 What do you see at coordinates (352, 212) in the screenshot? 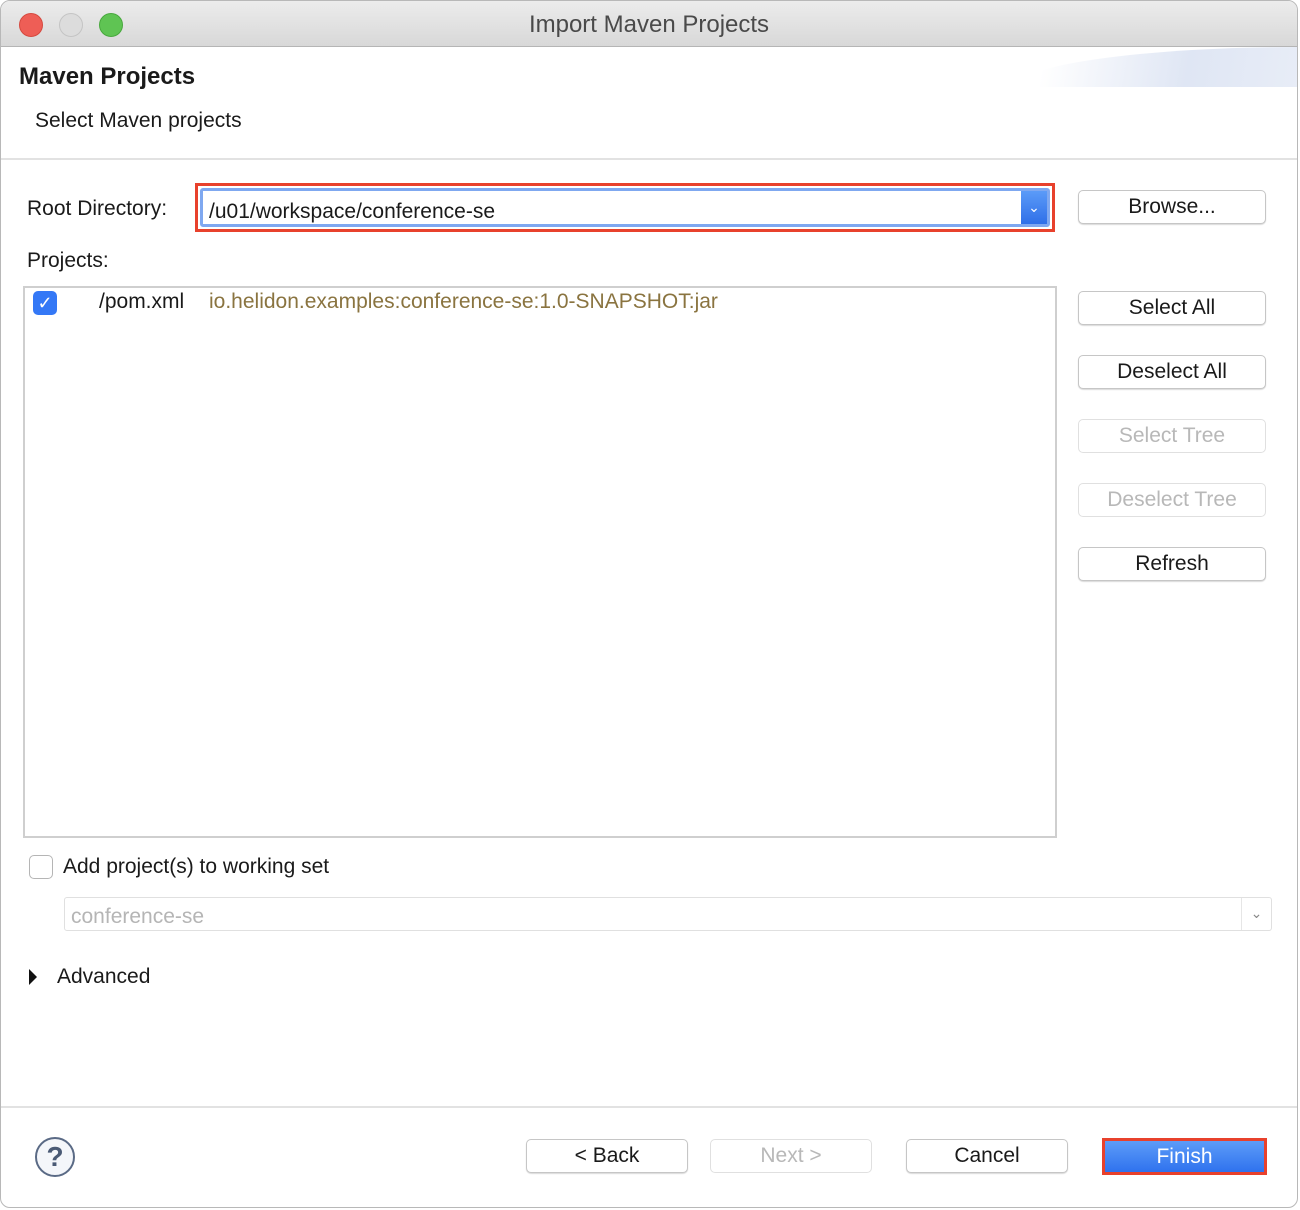
I see `root-directory-input: /u01/workspace/conference-se` at bounding box center [352, 212].